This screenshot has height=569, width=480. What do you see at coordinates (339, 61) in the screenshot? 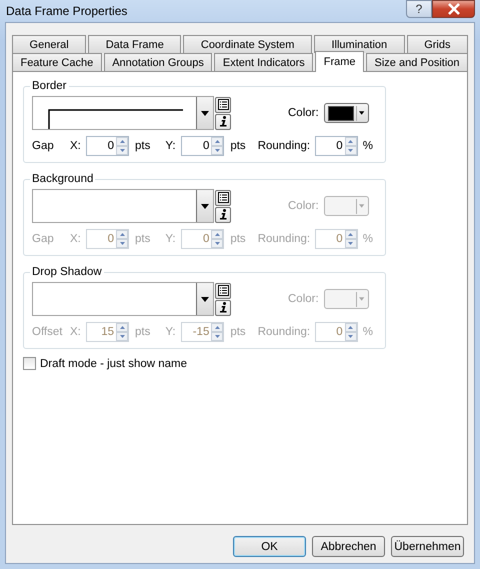
I see `tab: Frame` at bounding box center [339, 61].